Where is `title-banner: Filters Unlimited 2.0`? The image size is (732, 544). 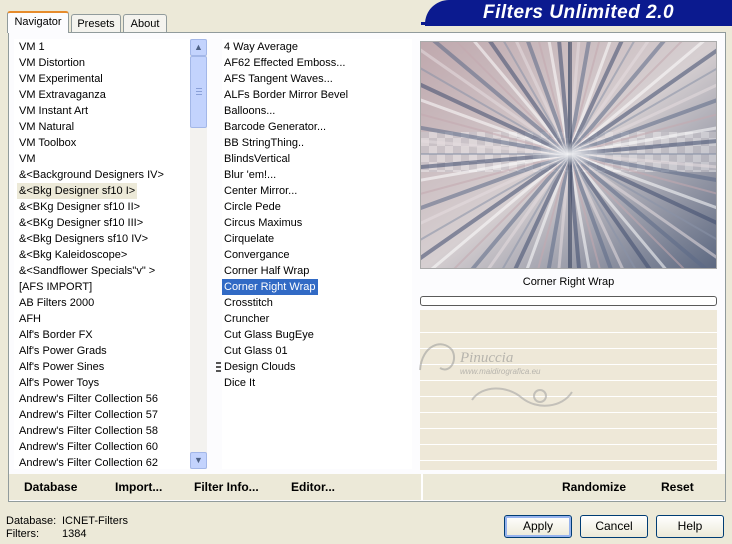
title-banner: Filters Unlimited 2.0 is located at coordinates (576, 13).